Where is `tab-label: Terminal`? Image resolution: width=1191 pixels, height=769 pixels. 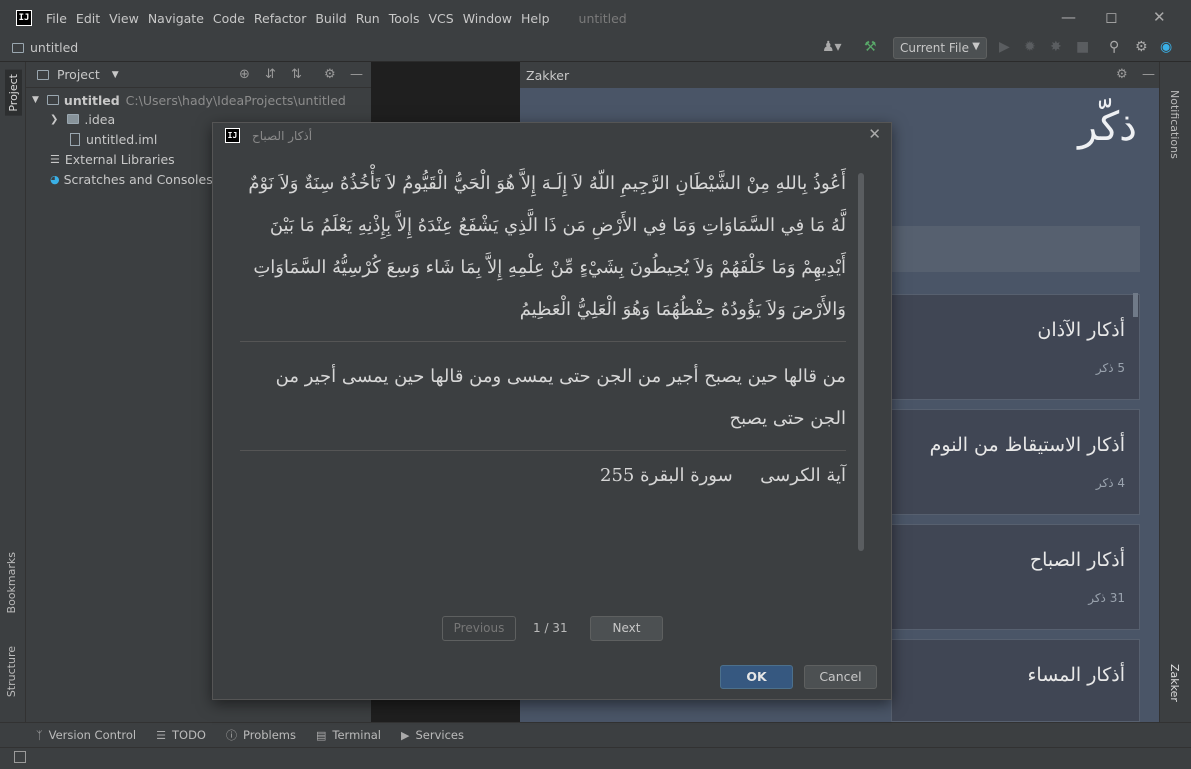
tab-label: Terminal is located at coordinates (357, 735).